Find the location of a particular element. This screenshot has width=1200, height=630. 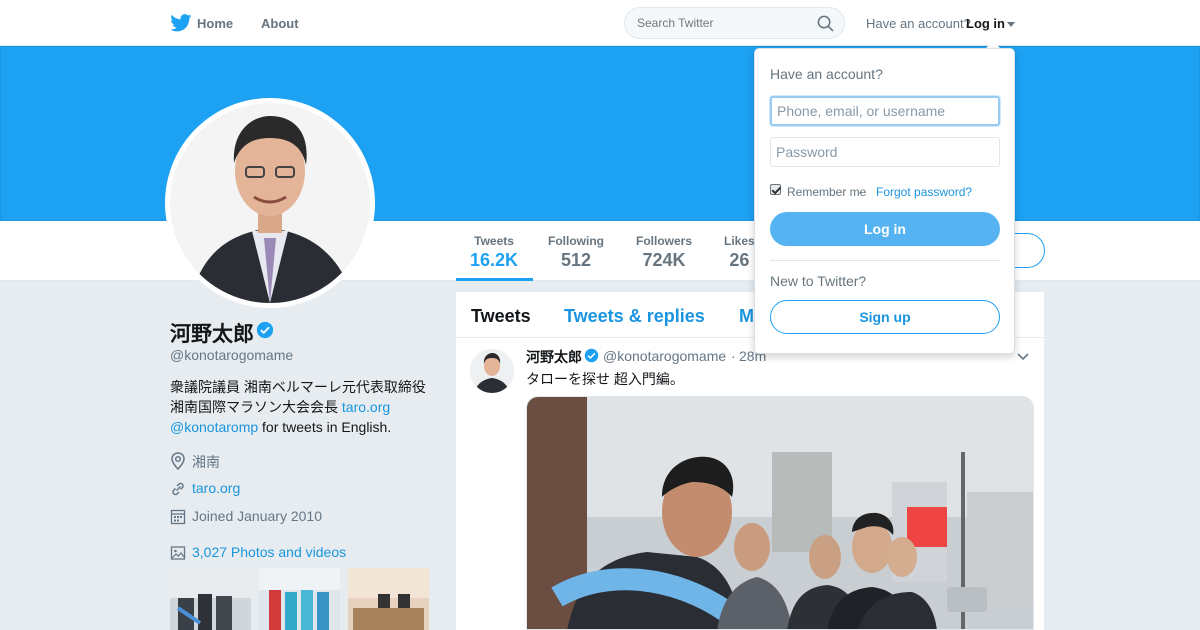

tweet-author-handle: @konotarogomame is located at coordinates (664, 356).